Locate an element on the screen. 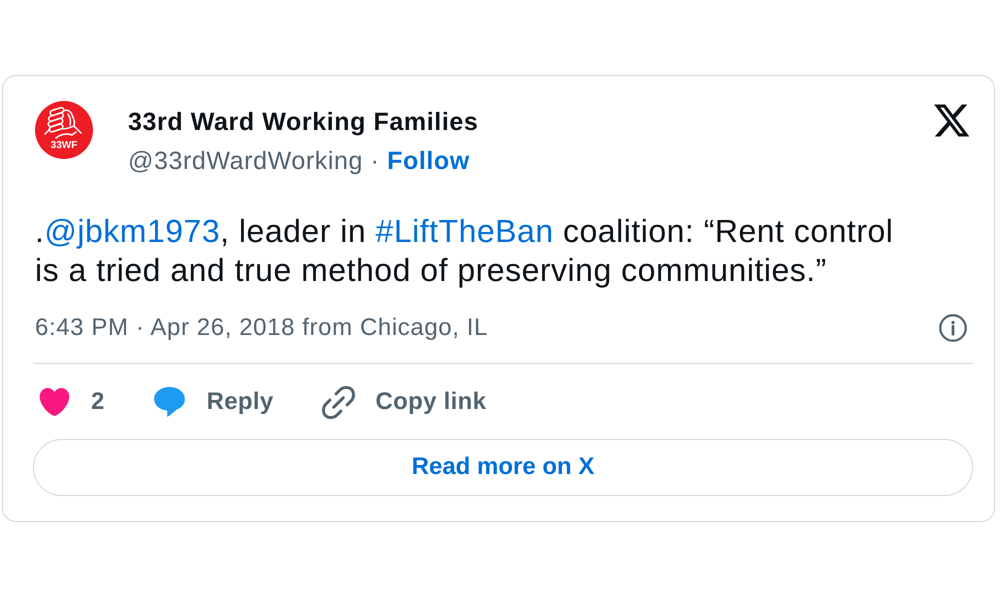  like-button: 2 is located at coordinates (72, 402).